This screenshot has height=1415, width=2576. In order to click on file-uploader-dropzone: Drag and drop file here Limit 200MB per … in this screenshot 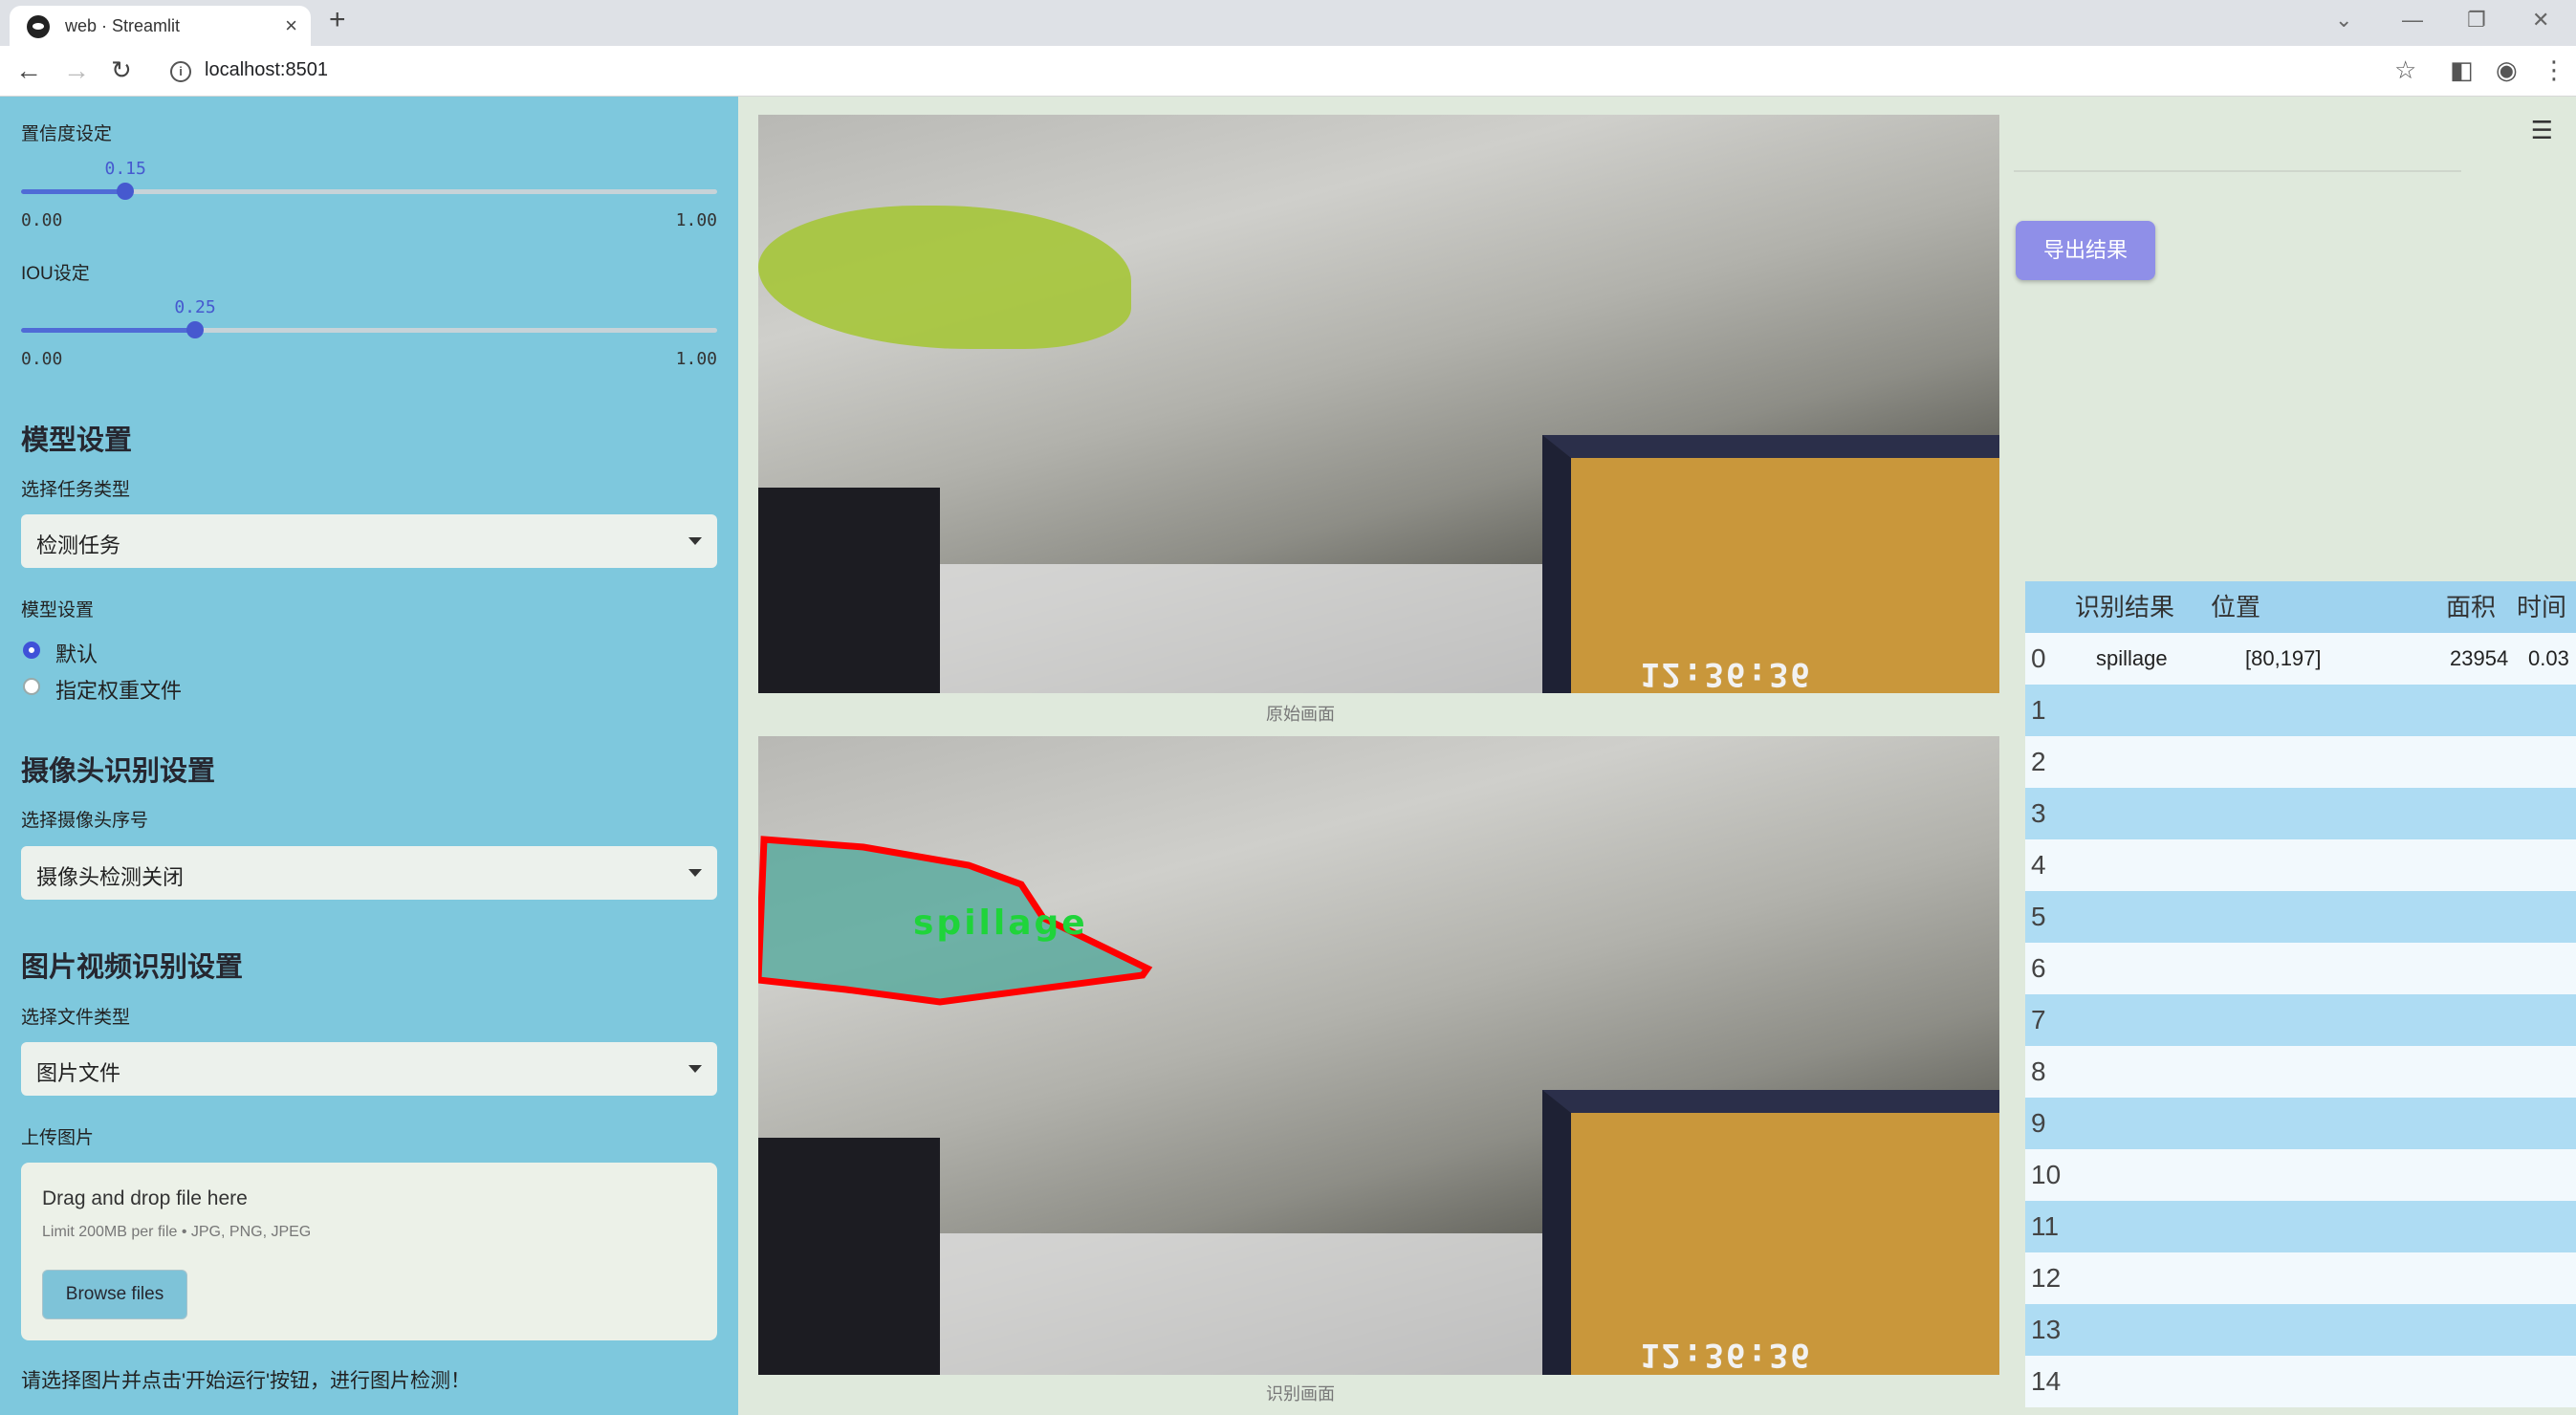, I will do `click(369, 1251)`.